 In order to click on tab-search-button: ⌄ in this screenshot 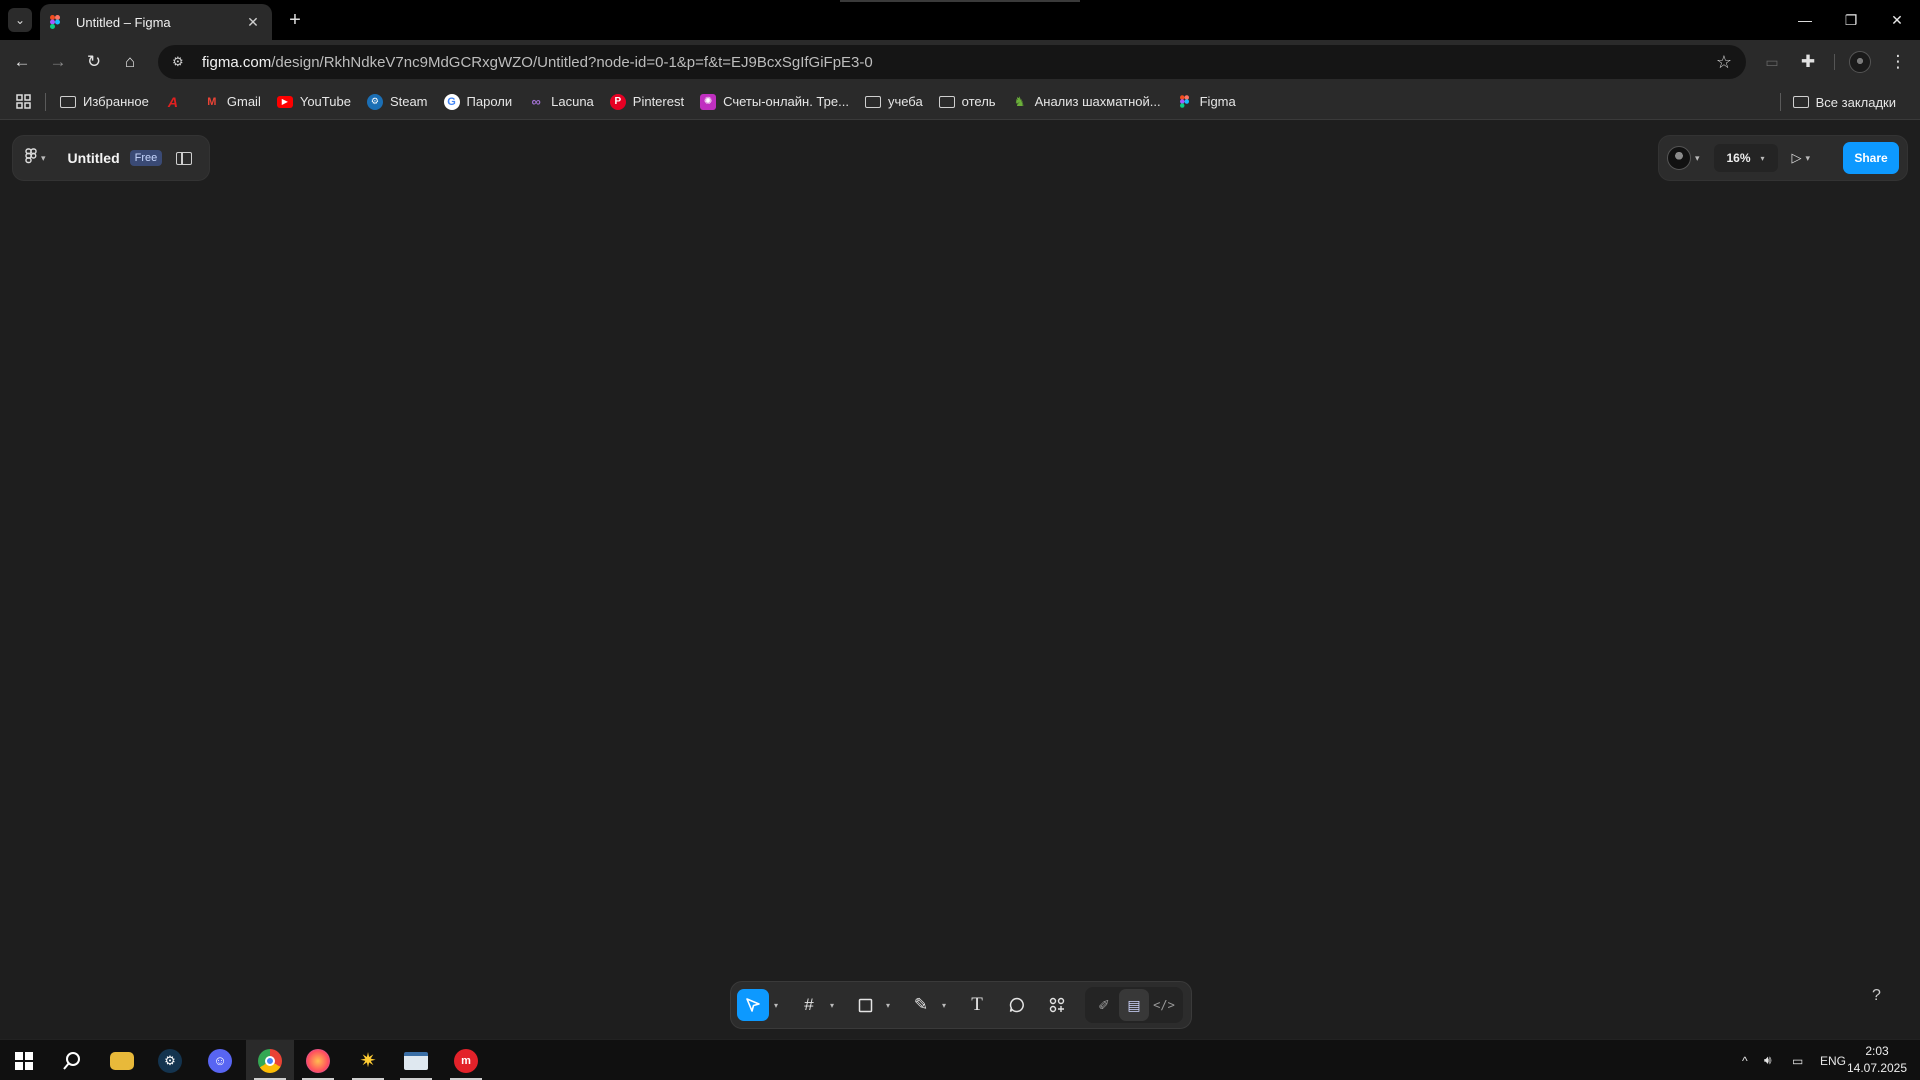, I will do `click(20, 20)`.